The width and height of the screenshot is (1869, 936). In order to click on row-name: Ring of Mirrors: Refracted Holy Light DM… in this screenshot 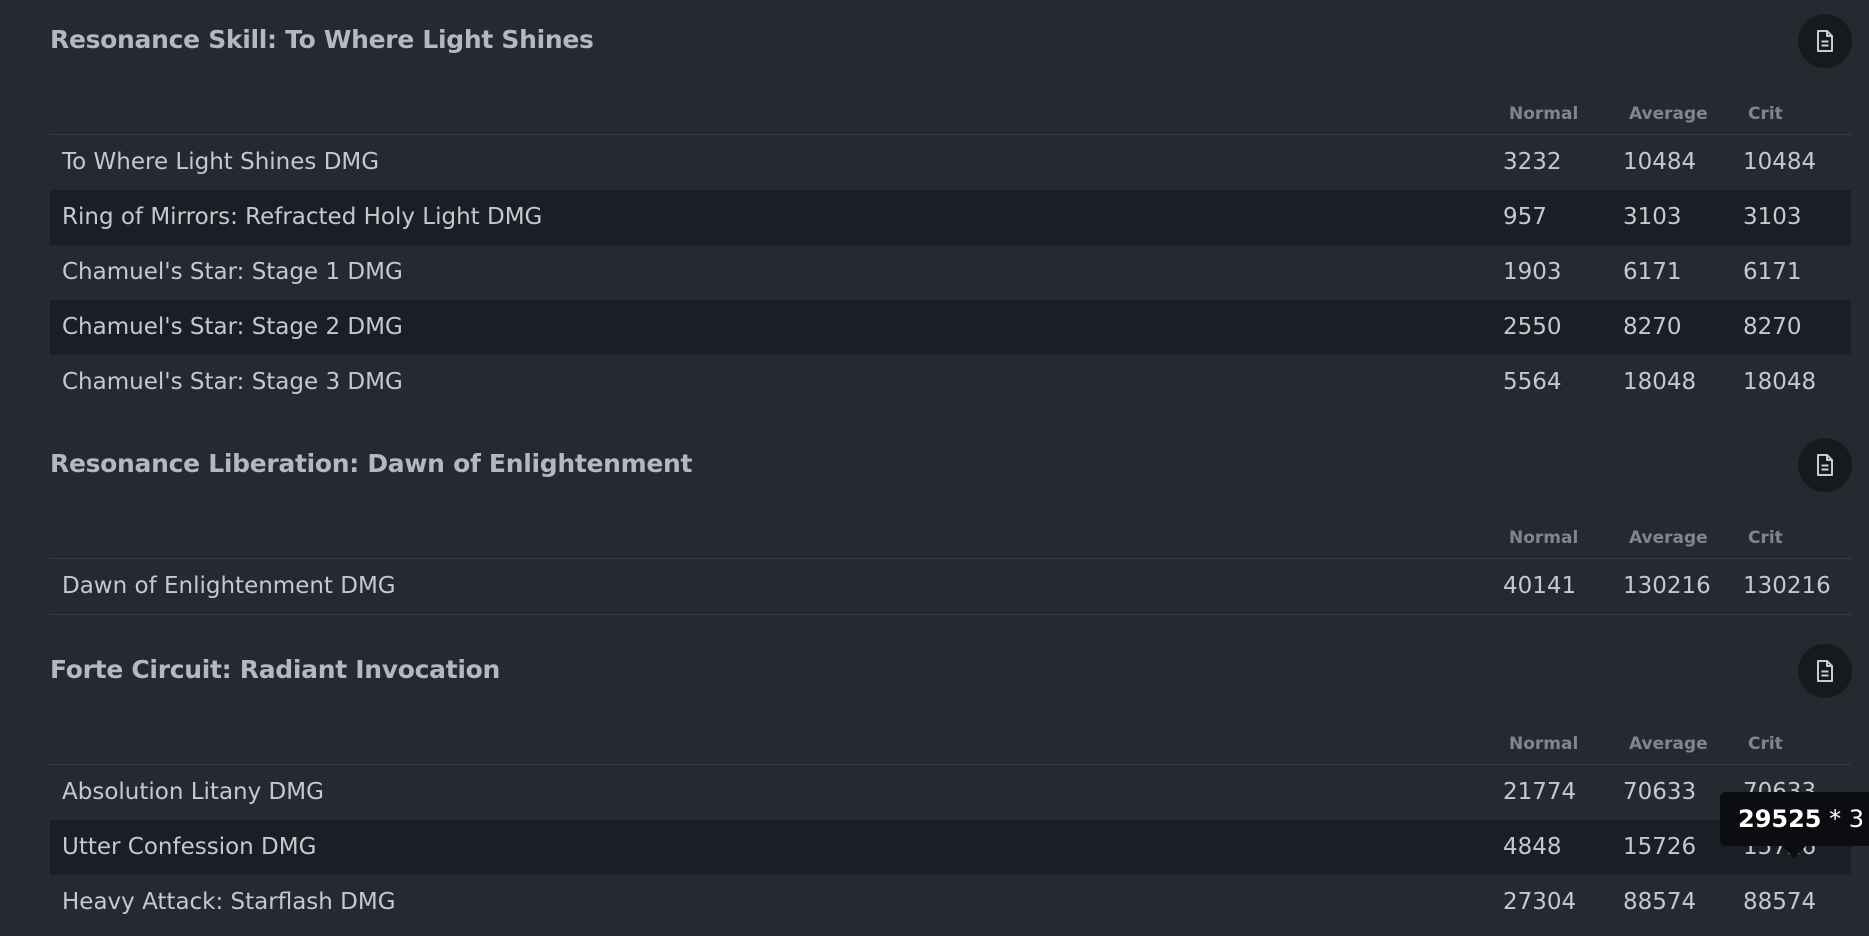, I will do `click(302, 217)`.